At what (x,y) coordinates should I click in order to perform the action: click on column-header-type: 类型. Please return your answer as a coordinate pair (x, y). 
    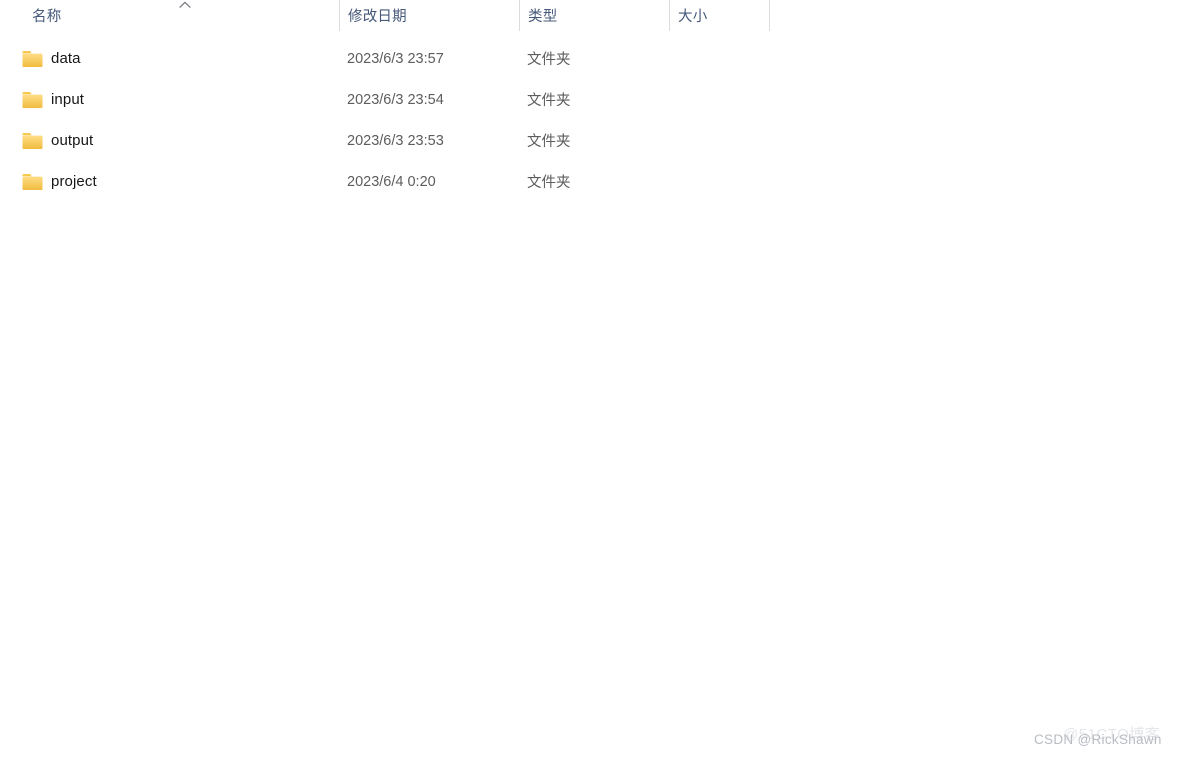
    Looking at the image, I should click on (542, 15).